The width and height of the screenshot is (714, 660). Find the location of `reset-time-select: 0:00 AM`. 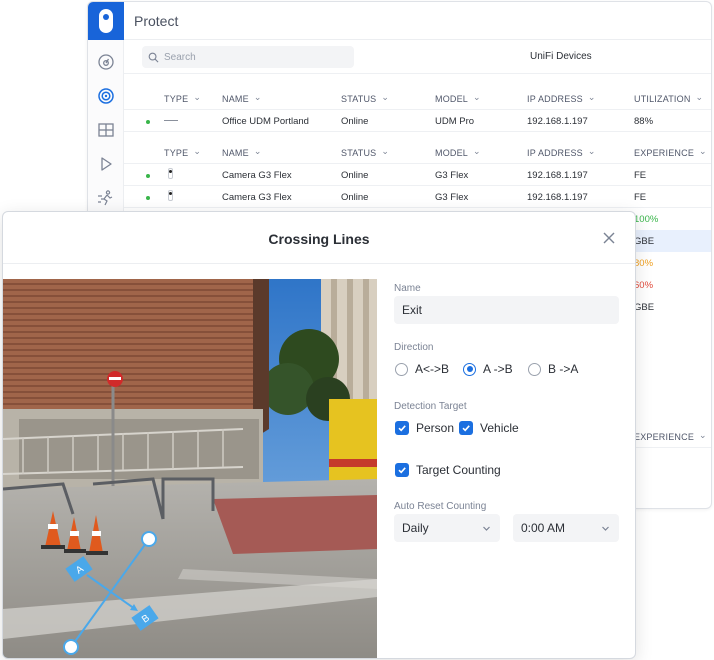

reset-time-select: 0:00 AM is located at coordinates (566, 528).